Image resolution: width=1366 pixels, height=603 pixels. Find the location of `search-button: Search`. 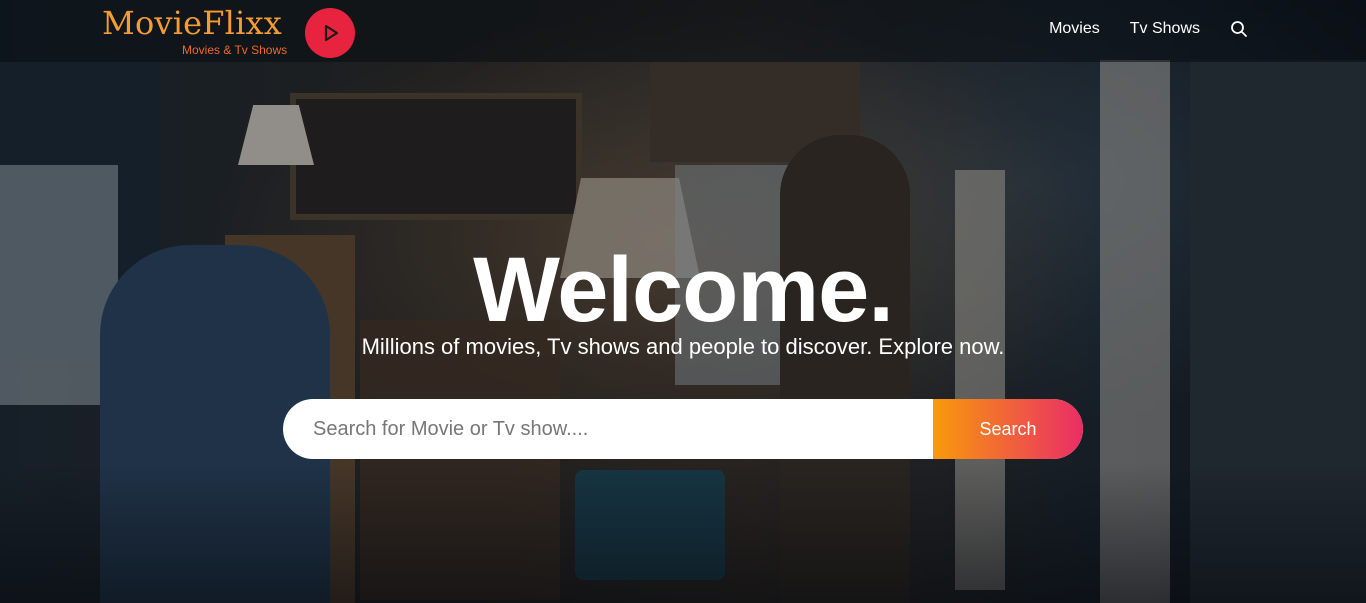

search-button: Search is located at coordinates (1008, 429).